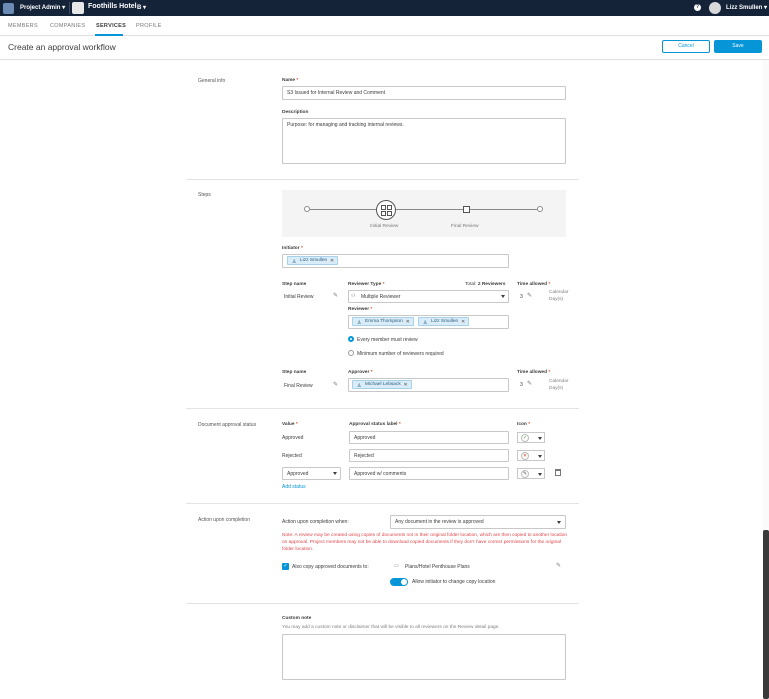  What do you see at coordinates (396, 566) in the screenshot?
I see `folder-icon: ▭` at bounding box center [396, 566].